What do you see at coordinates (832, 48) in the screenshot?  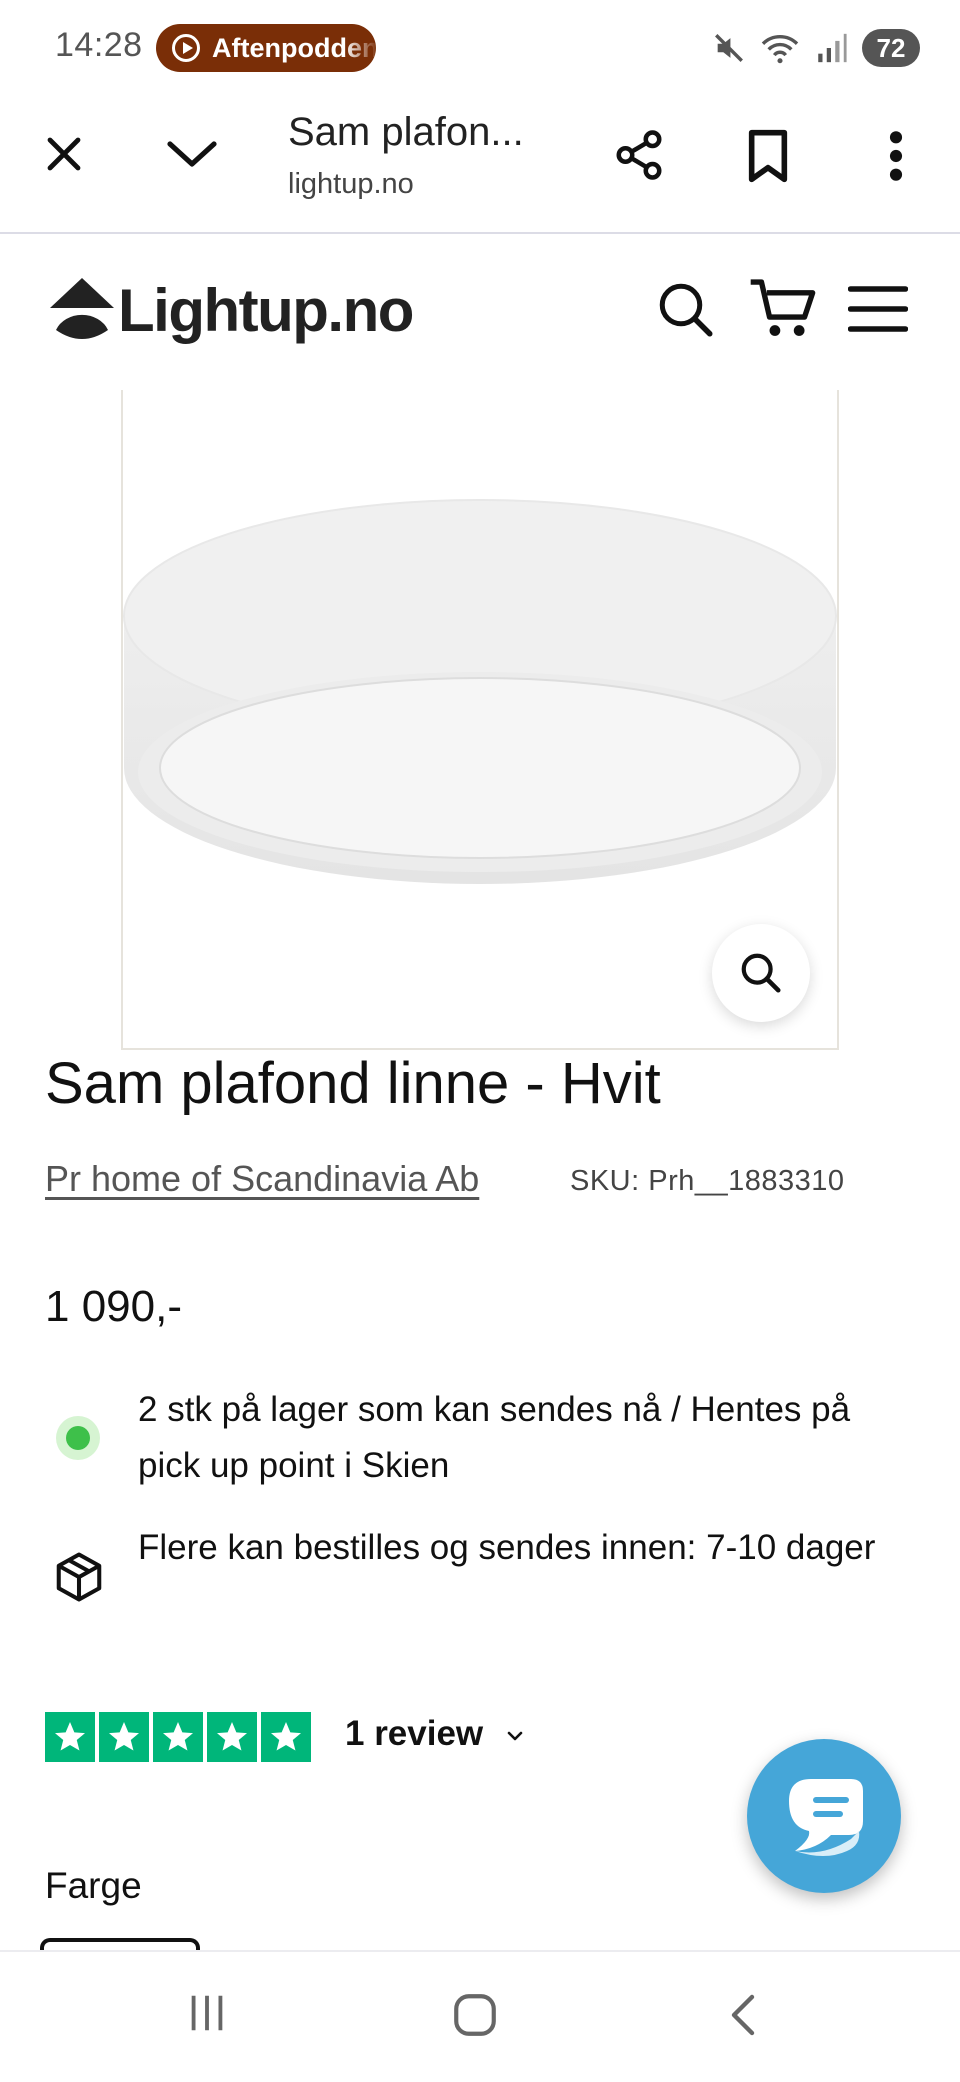 I see `signal-icon` at bounding box center [832, 48].